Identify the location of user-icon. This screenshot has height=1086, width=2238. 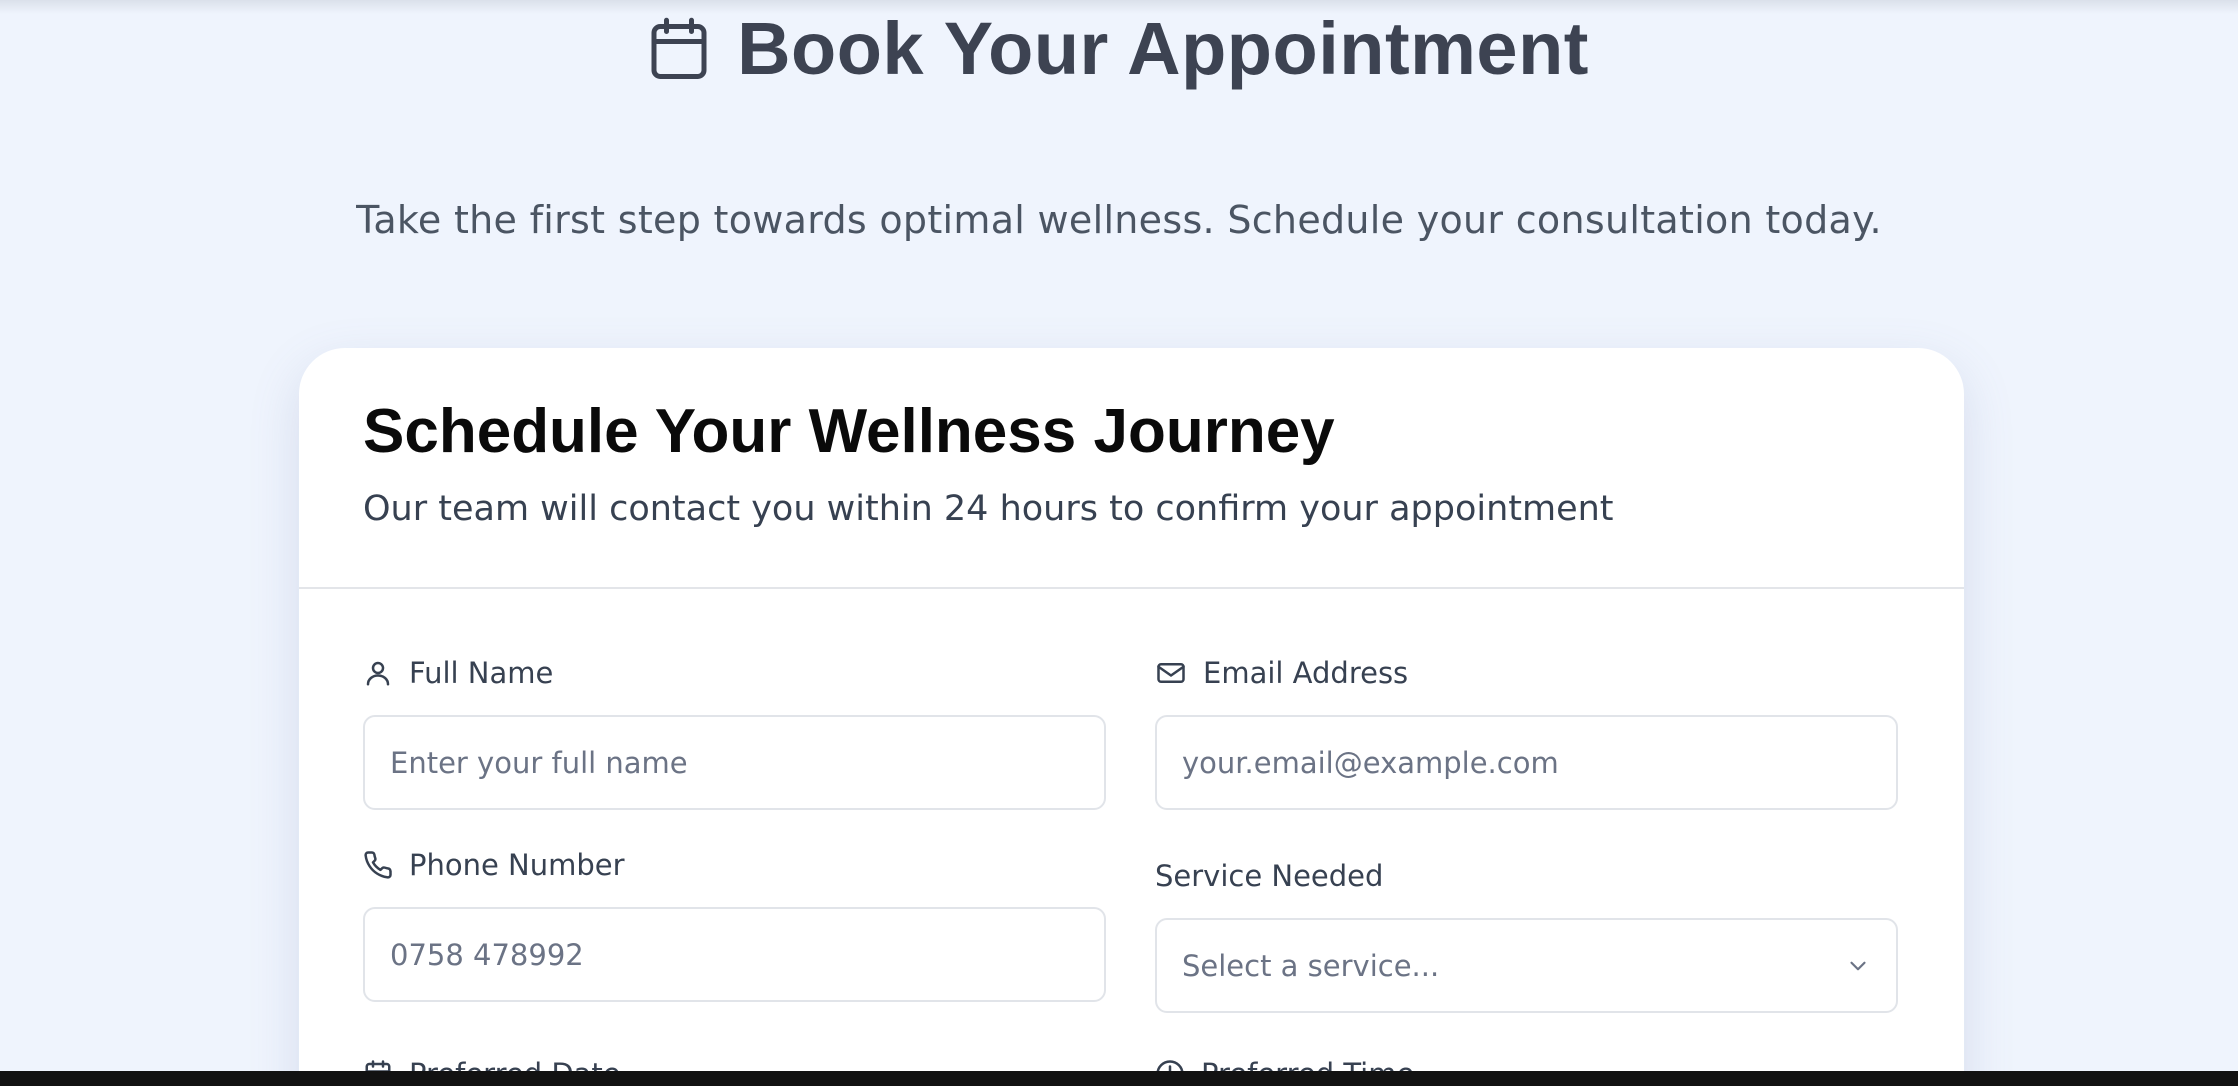
(378, 673).